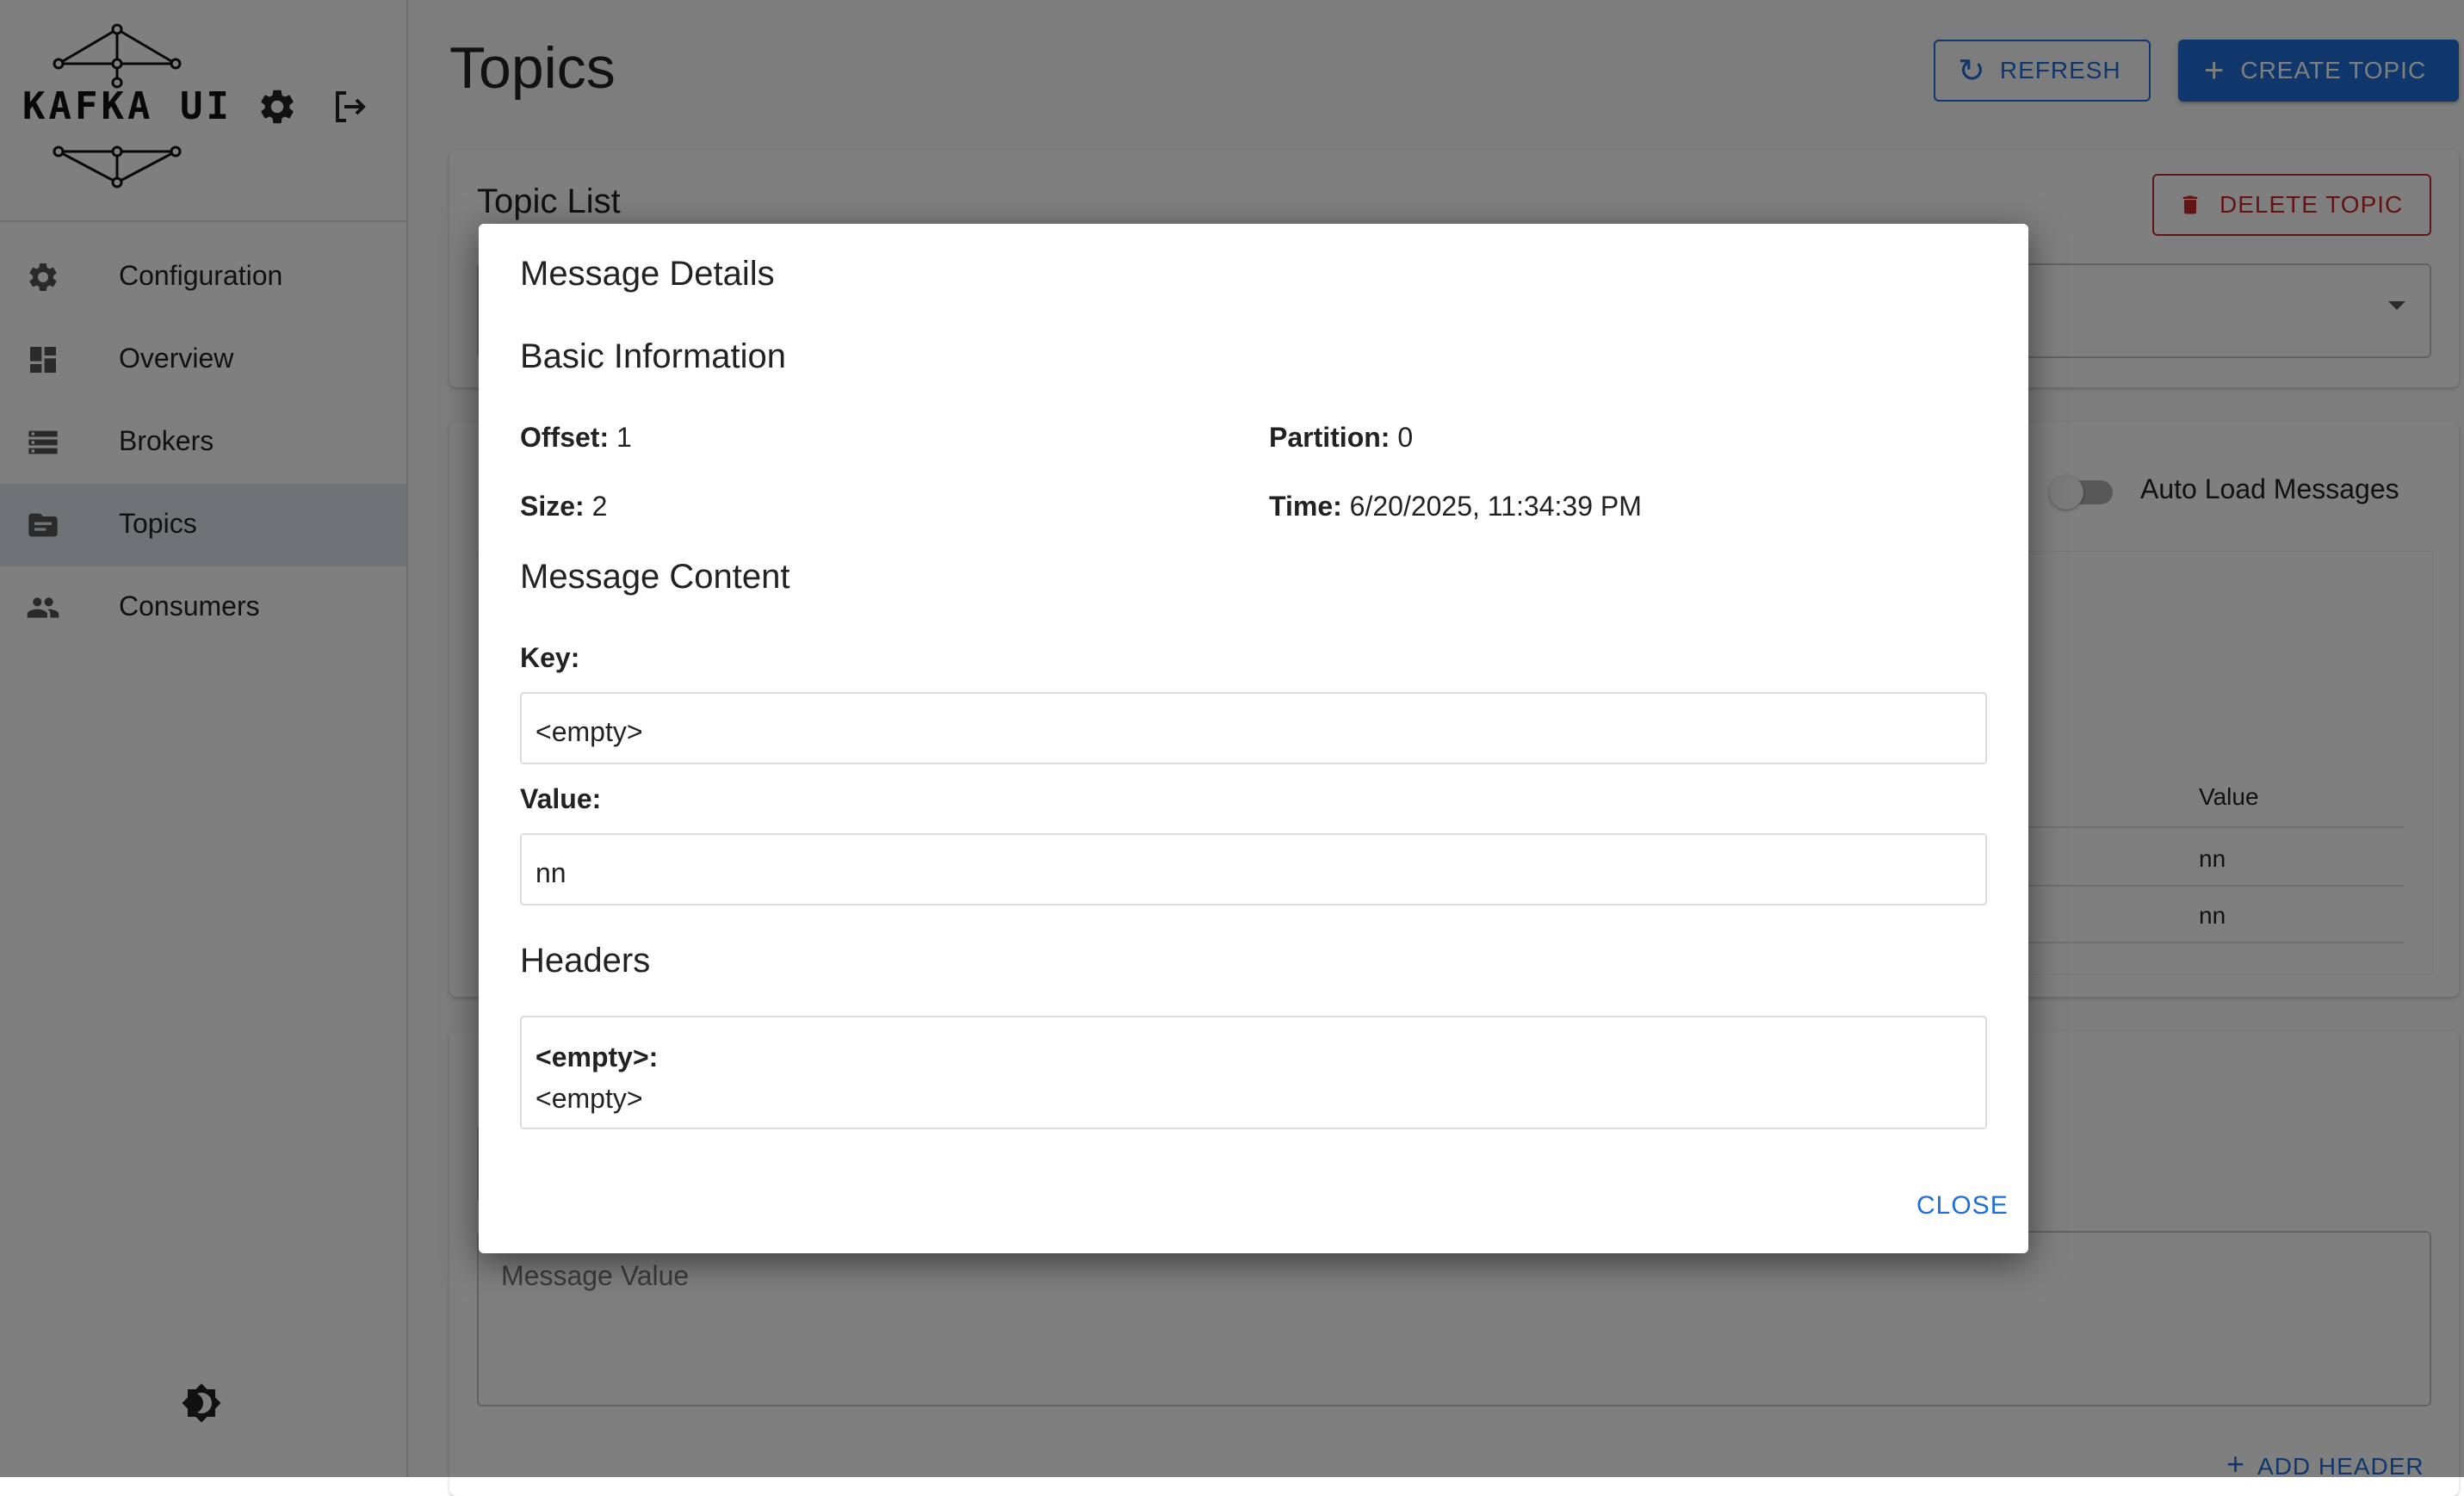 Image resolution: width=2464 pixels, height=1496 pixels. What do you see at coordinates (552, 507) in the screenshot?
I see `size-label: Size:` at bounding box center [552, 507].